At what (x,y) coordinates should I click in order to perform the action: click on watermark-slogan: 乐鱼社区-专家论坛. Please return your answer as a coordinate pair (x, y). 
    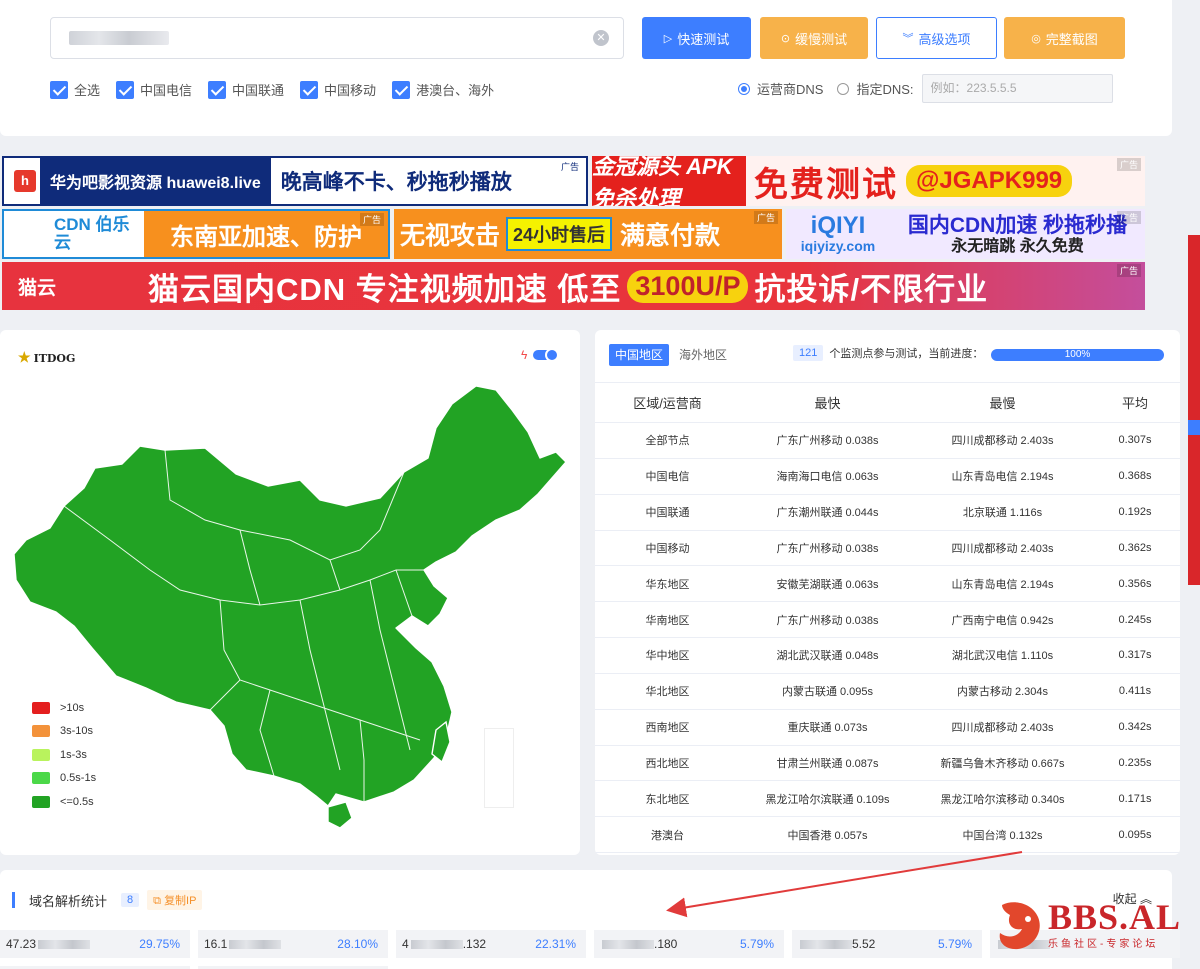
    Looking at the image, I should click on (1103, 944).